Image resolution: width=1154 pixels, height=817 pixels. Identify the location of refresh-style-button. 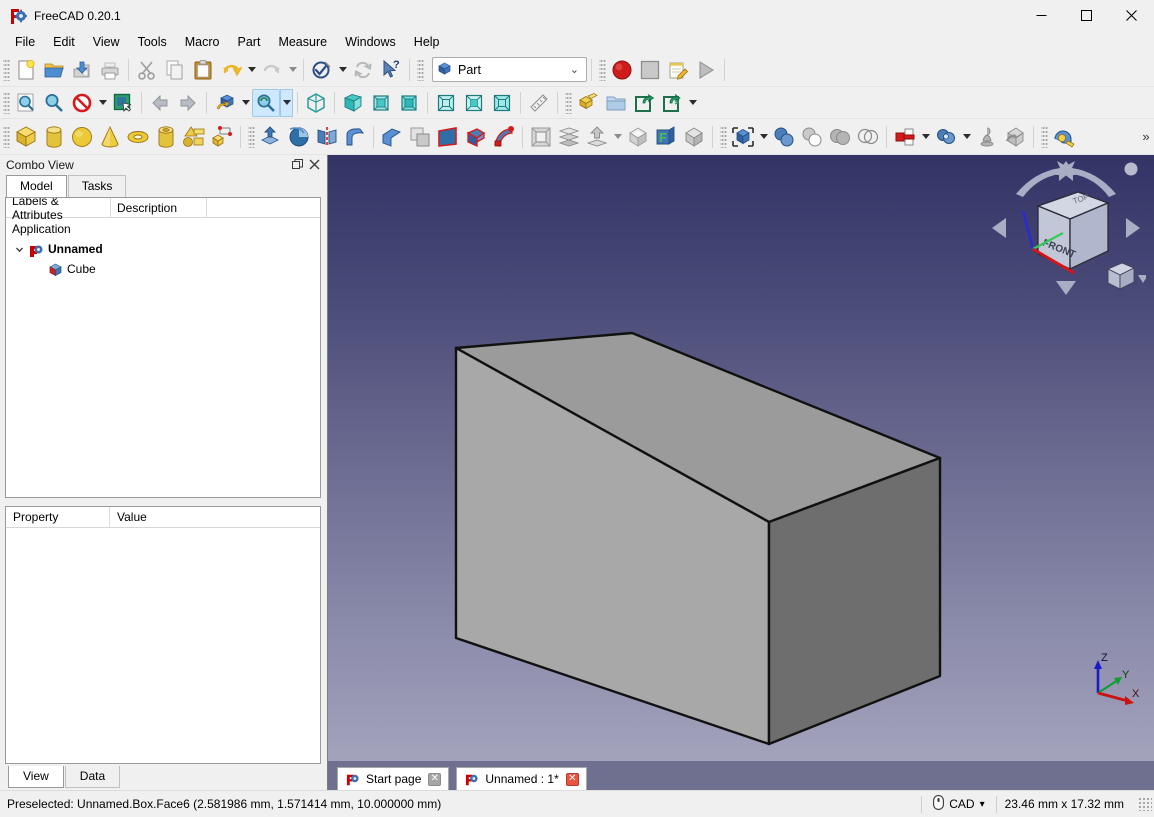
(322, 70).